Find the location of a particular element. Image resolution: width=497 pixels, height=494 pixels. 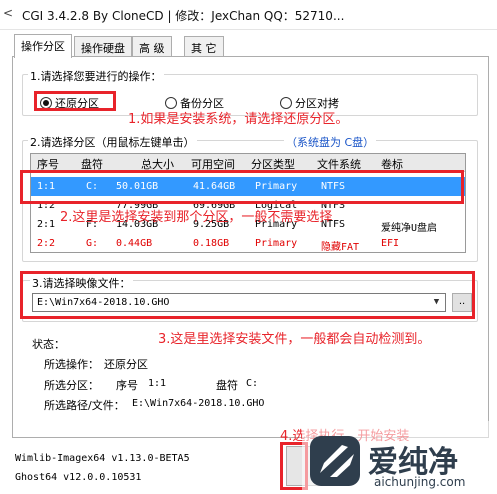

tab-disk-ops: 操作硬盘 is located at coordinates (103, 46).